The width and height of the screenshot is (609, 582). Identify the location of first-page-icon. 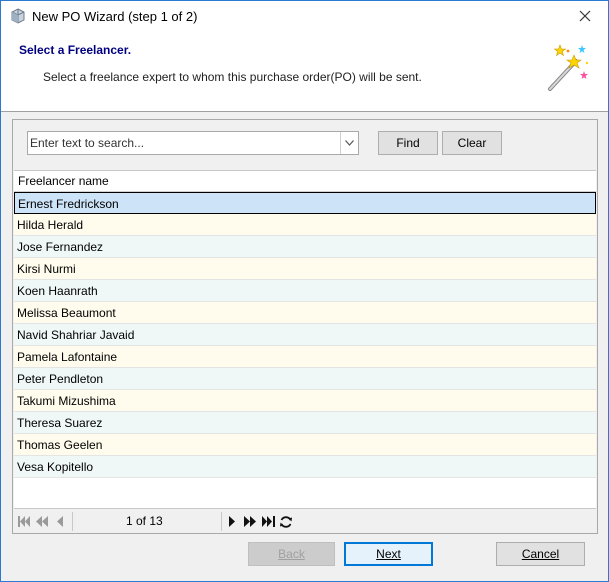
(23, 521).